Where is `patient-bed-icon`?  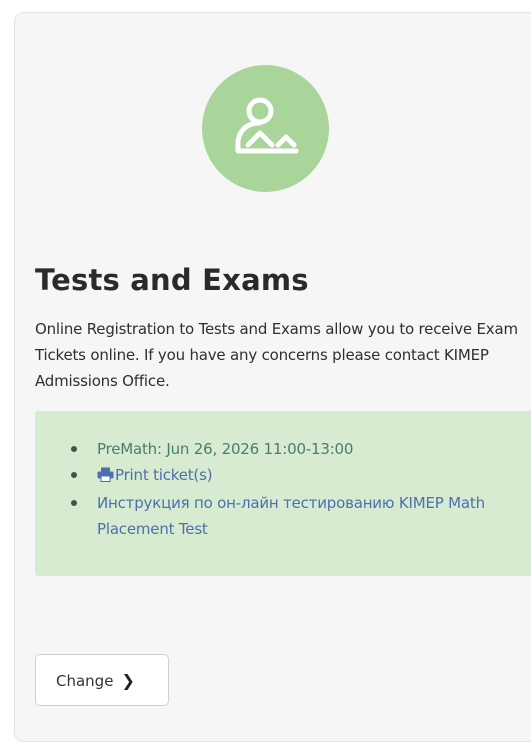 patient-bed-icon is located at coordinates (265, 128).